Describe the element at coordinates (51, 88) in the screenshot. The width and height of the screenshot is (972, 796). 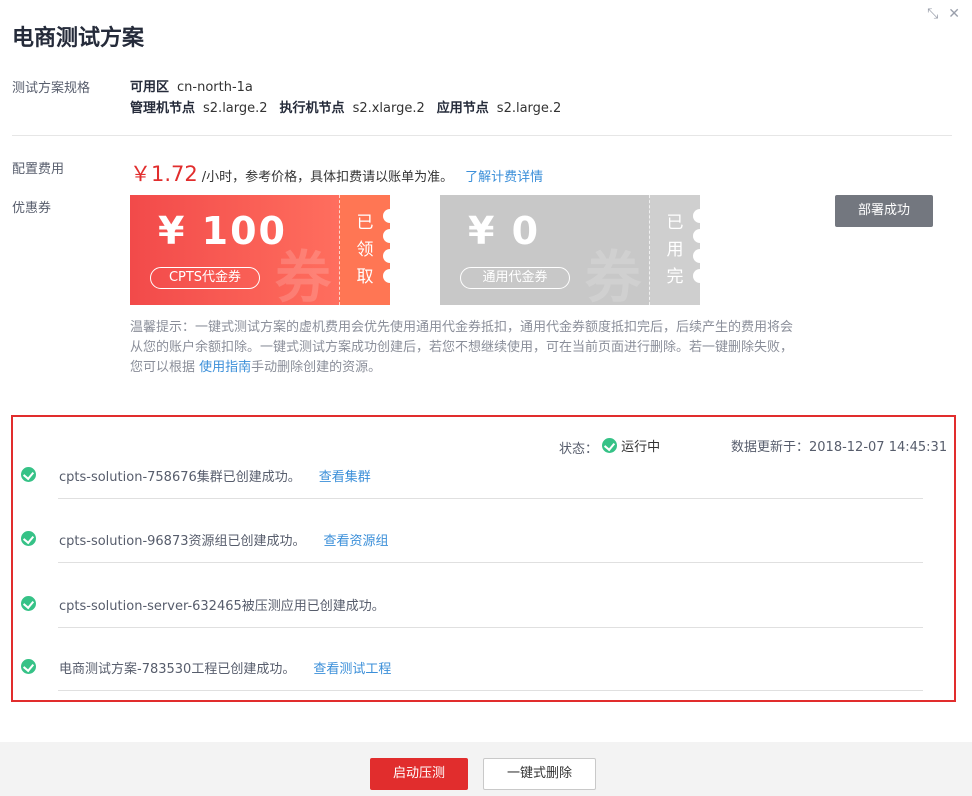
I see `spec-label: 测试方案规格` at that location.